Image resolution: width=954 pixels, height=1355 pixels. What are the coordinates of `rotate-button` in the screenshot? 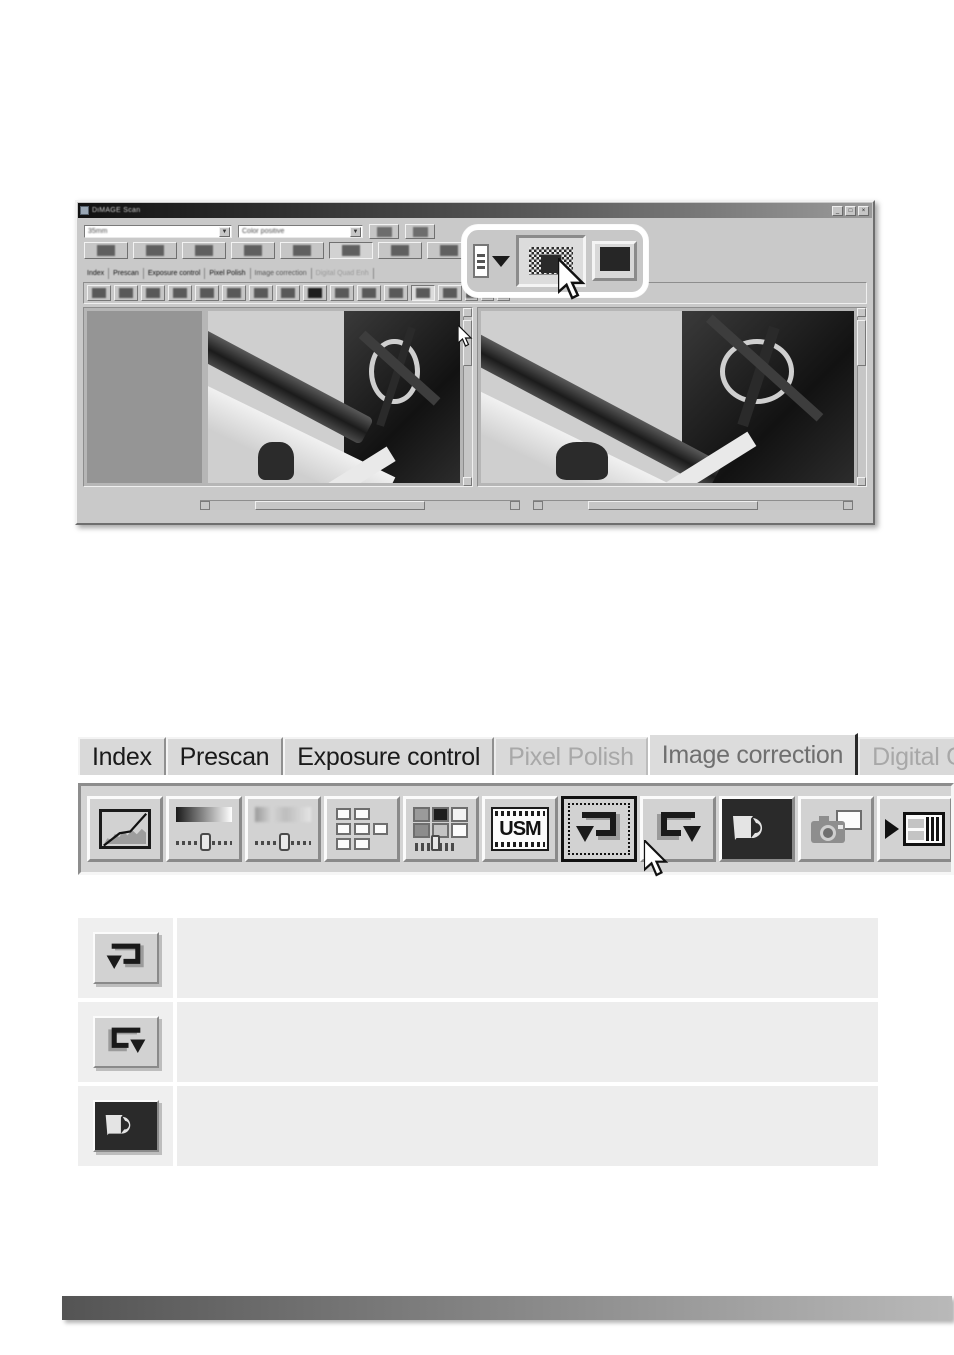 It's located at (302, 250).